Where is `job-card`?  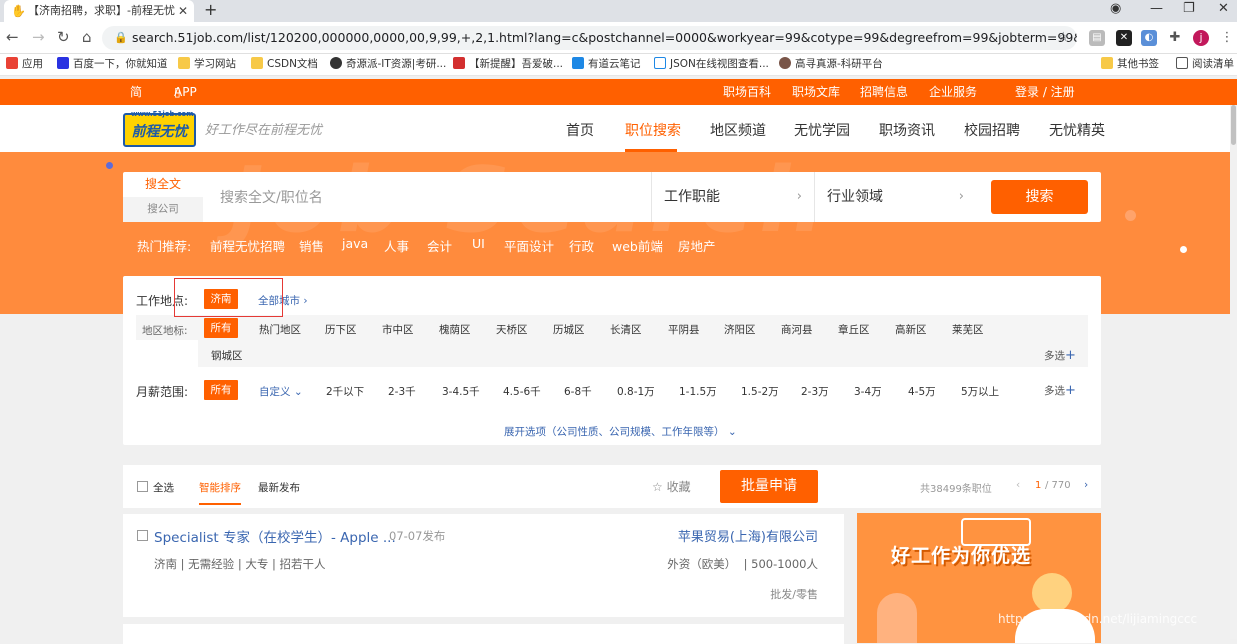 job-card is located at coordinates (483, 634).